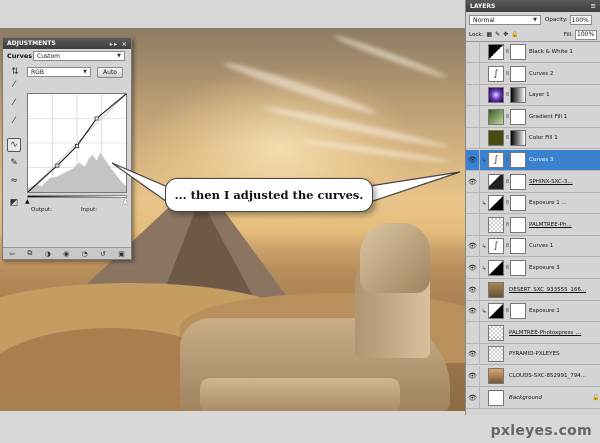  What do you see at coordinates (15, 72) in the screenshot?
I see `on-image-adjust-icon: ⇅` at bounding box center [15, 72].